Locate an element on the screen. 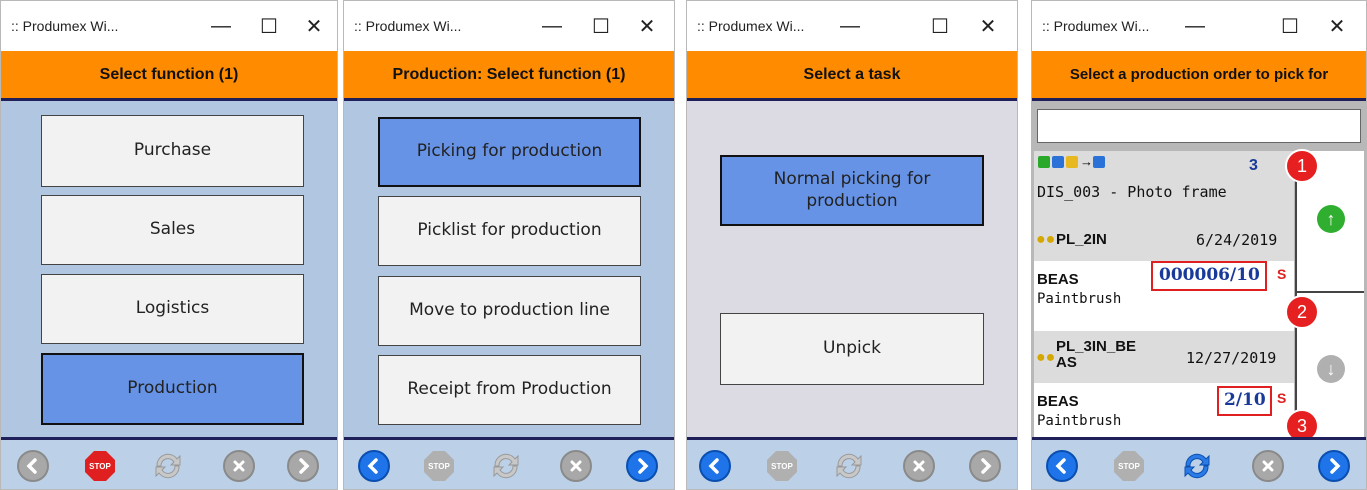 The width and height of the screenshot is (1367, 490). route-icons: → is located at coordinates (1072, 162).